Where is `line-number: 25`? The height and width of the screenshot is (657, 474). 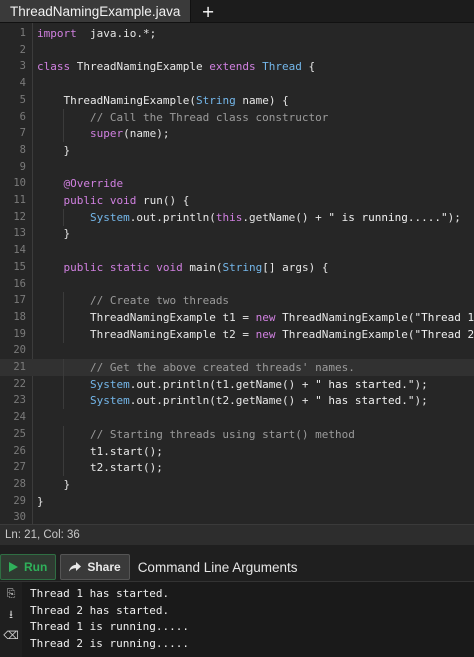 line-number: 25 is located at coordinates (19, 433).